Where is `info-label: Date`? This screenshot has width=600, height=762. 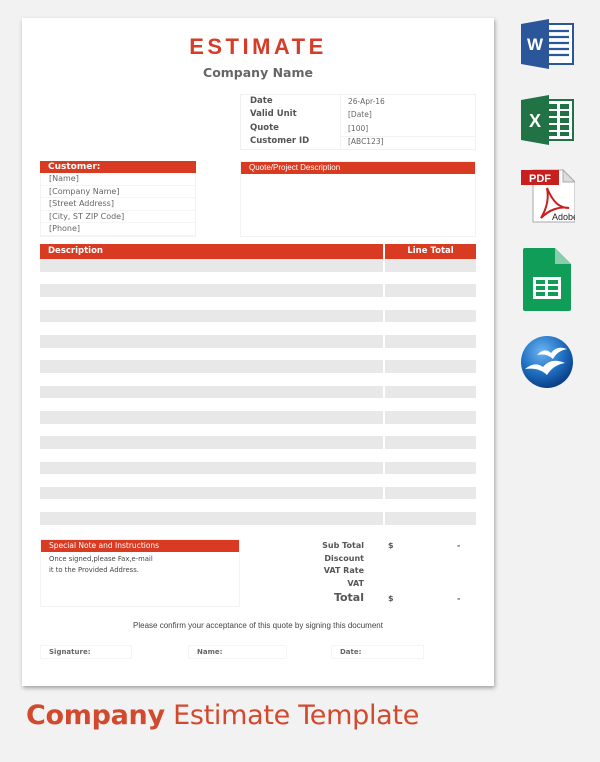
info-label: Date is located at coordinates (261, 101).